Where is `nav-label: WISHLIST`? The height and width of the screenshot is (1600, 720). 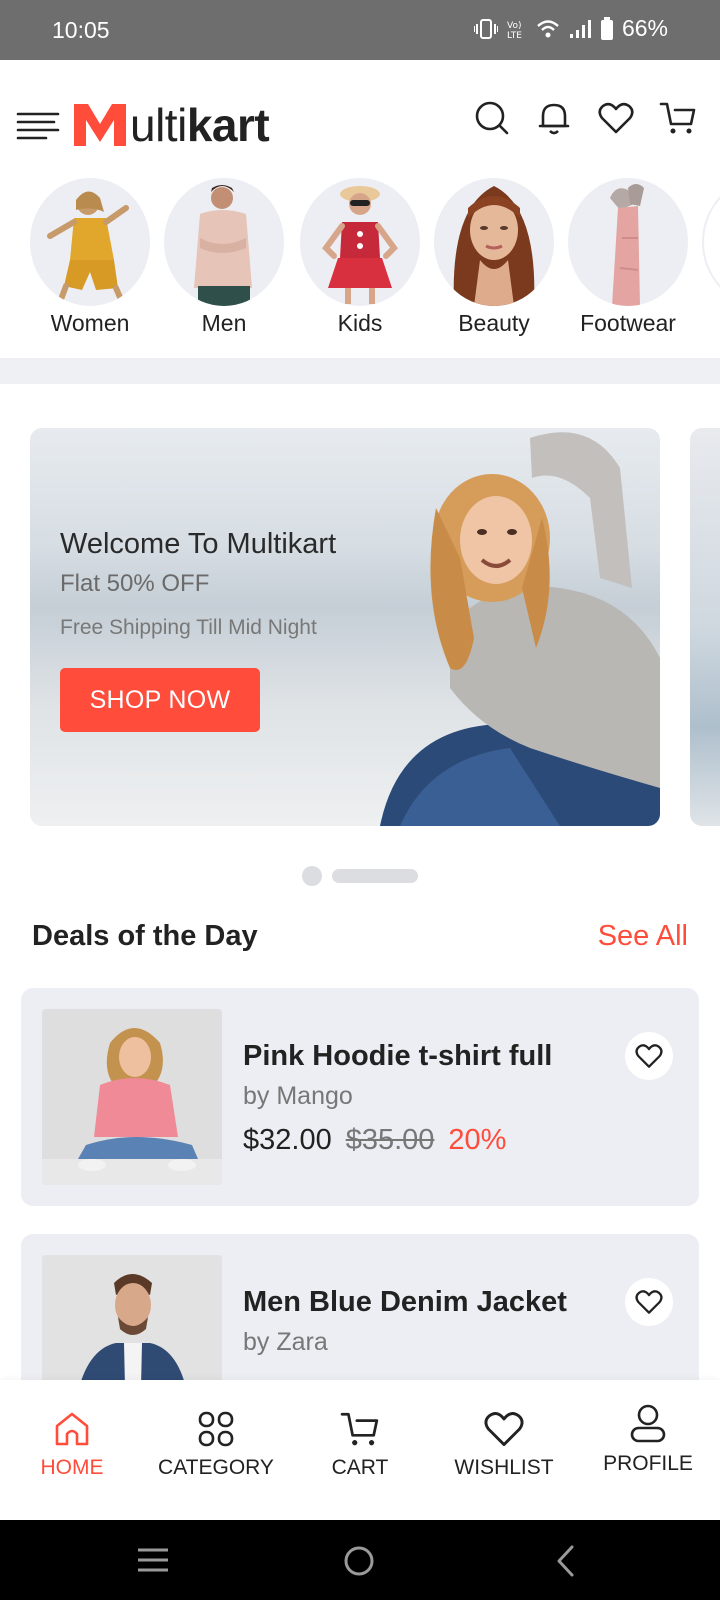 nav-label: WISHLIST is located at coordinates (504, 1467).